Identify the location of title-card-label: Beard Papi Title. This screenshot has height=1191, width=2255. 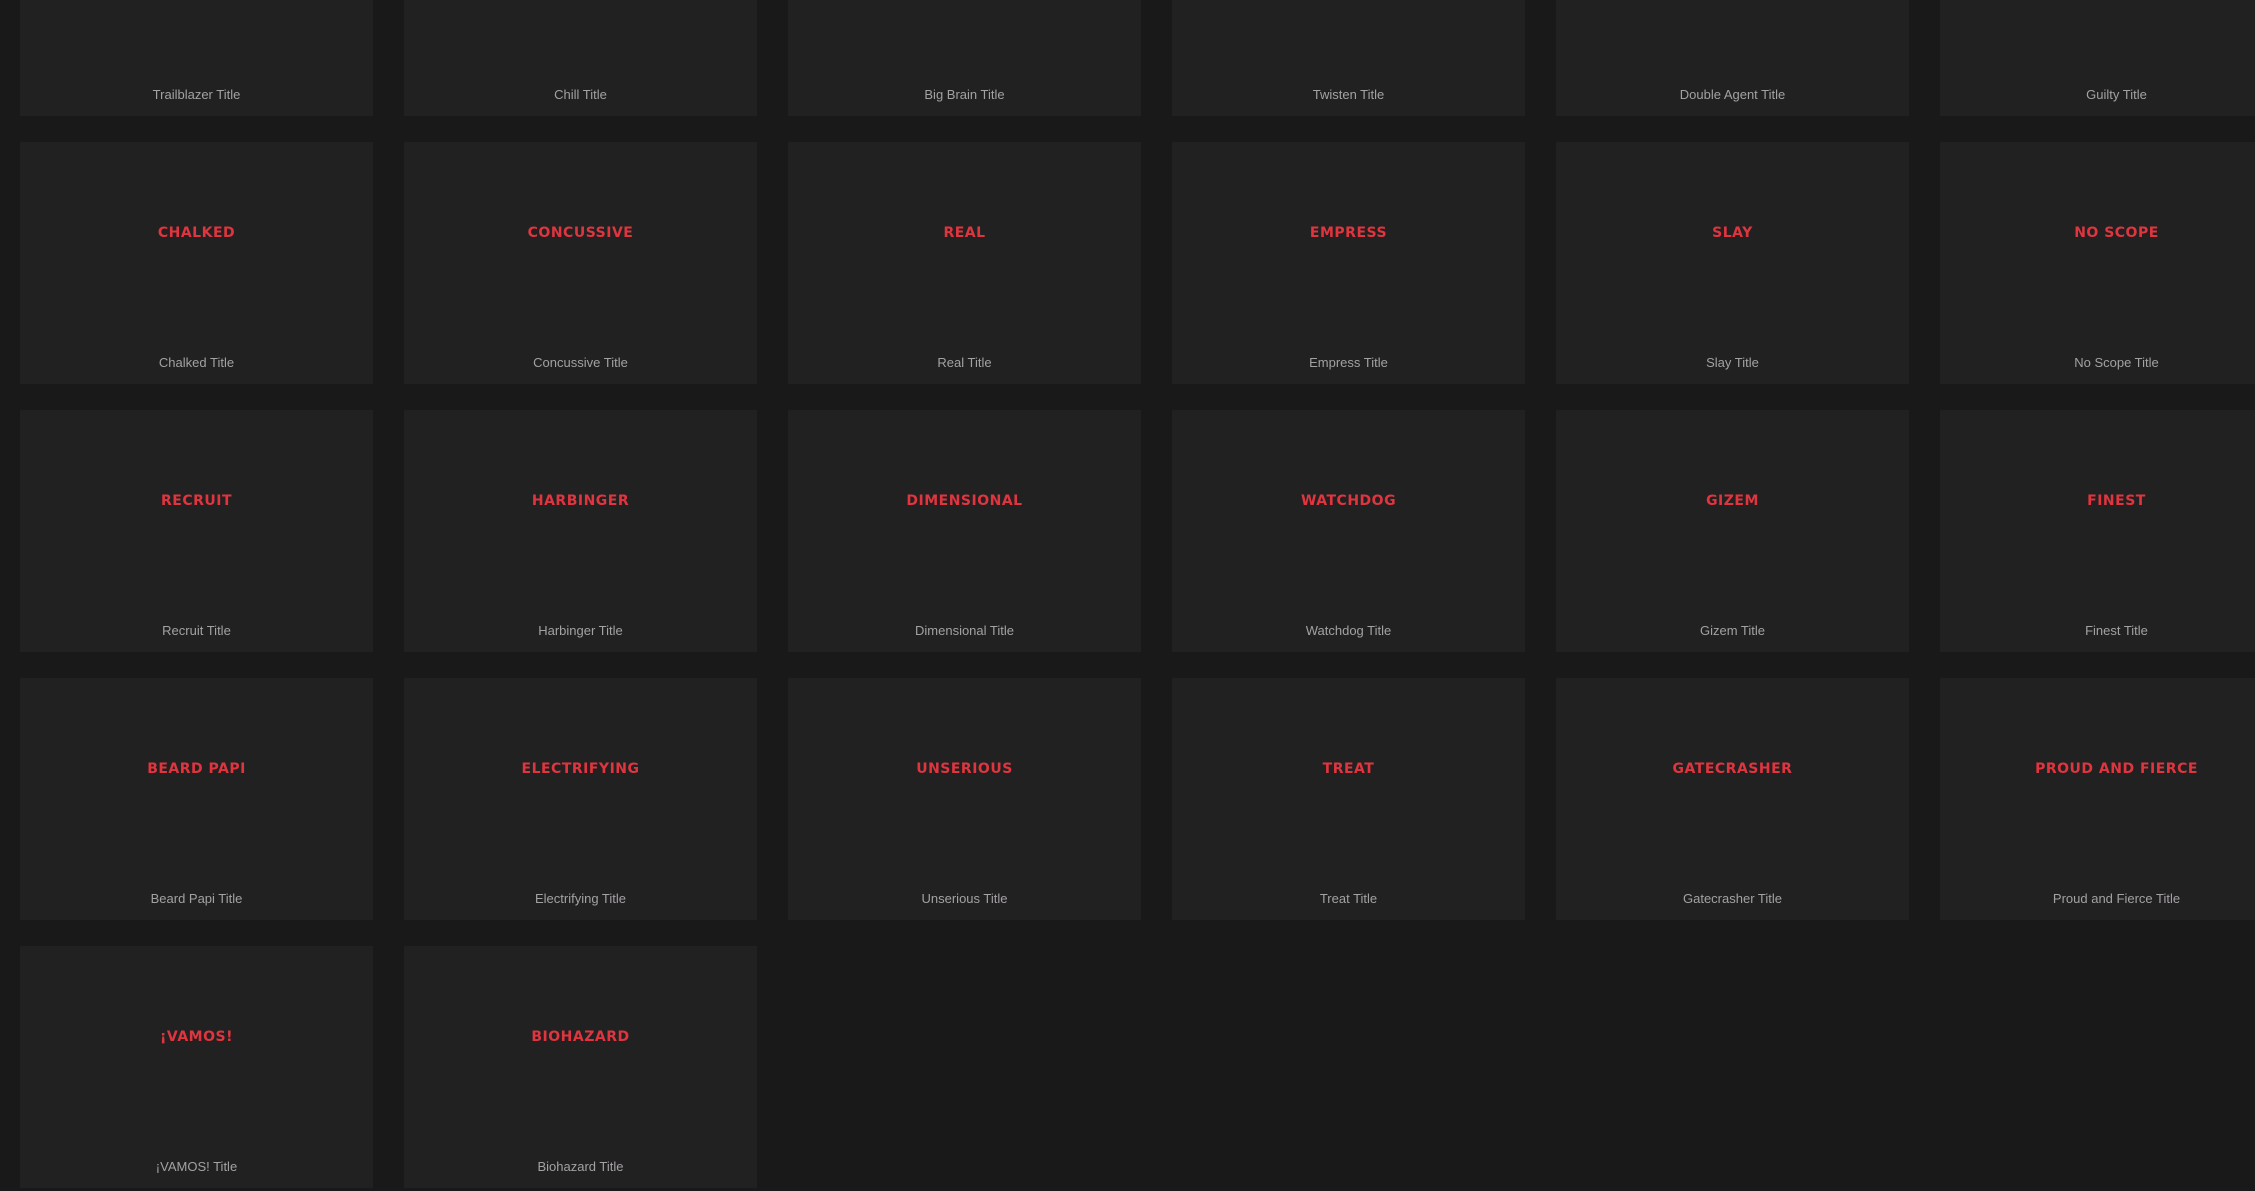
(196, 898).